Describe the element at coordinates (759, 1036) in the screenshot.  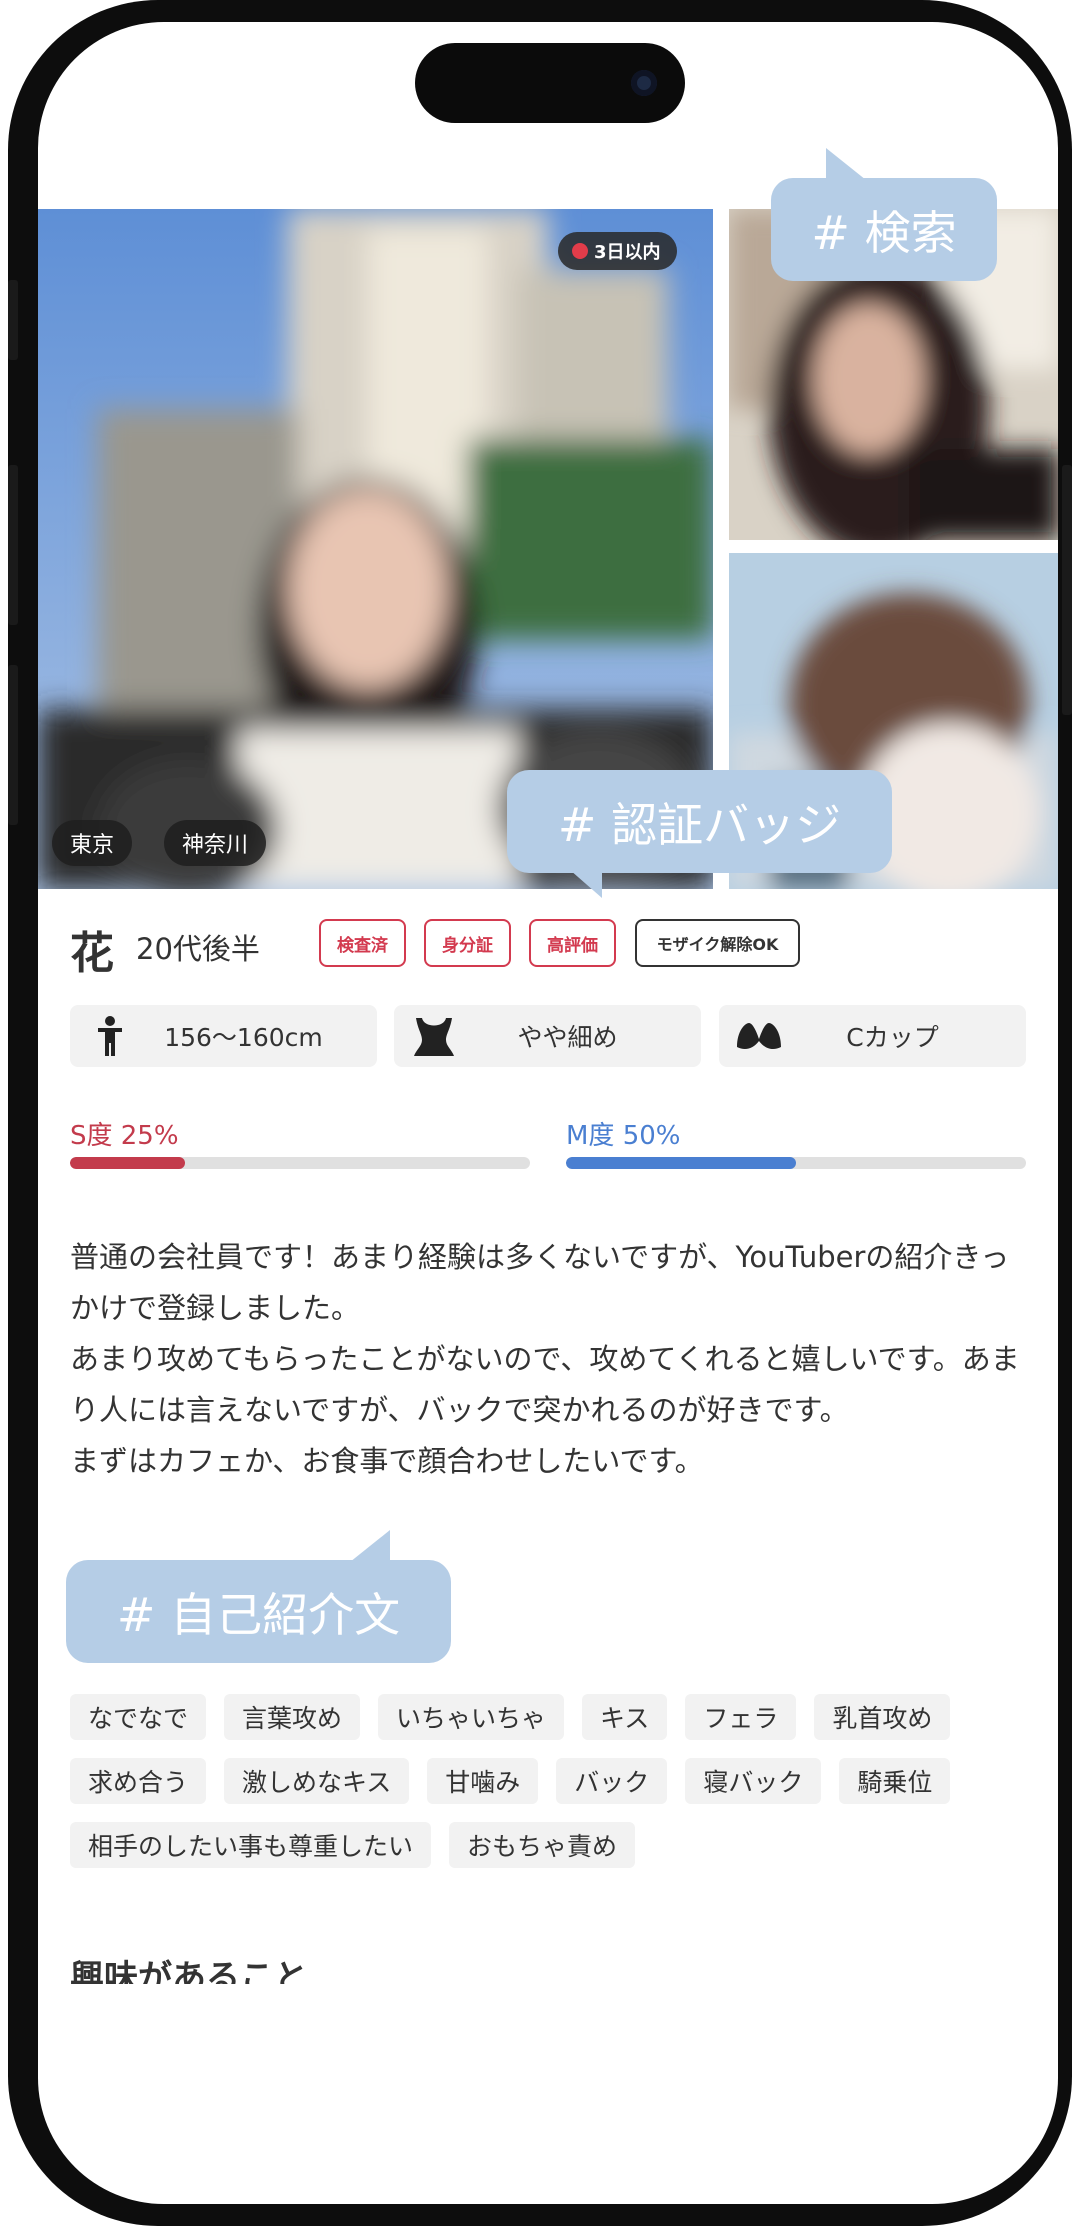
I see `bra-icon` at that location.